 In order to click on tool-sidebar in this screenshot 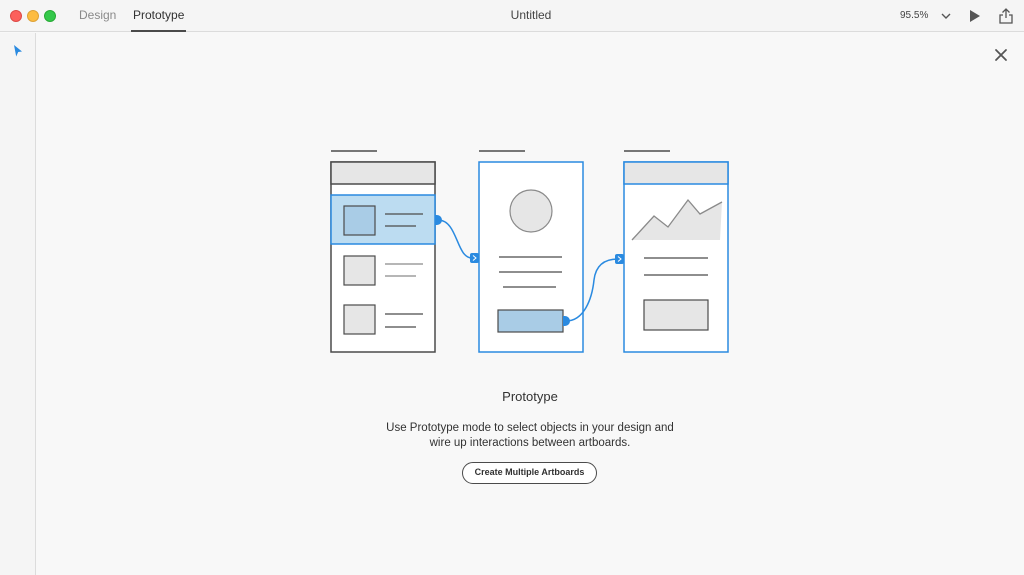, I will do `click(18, 304)`.